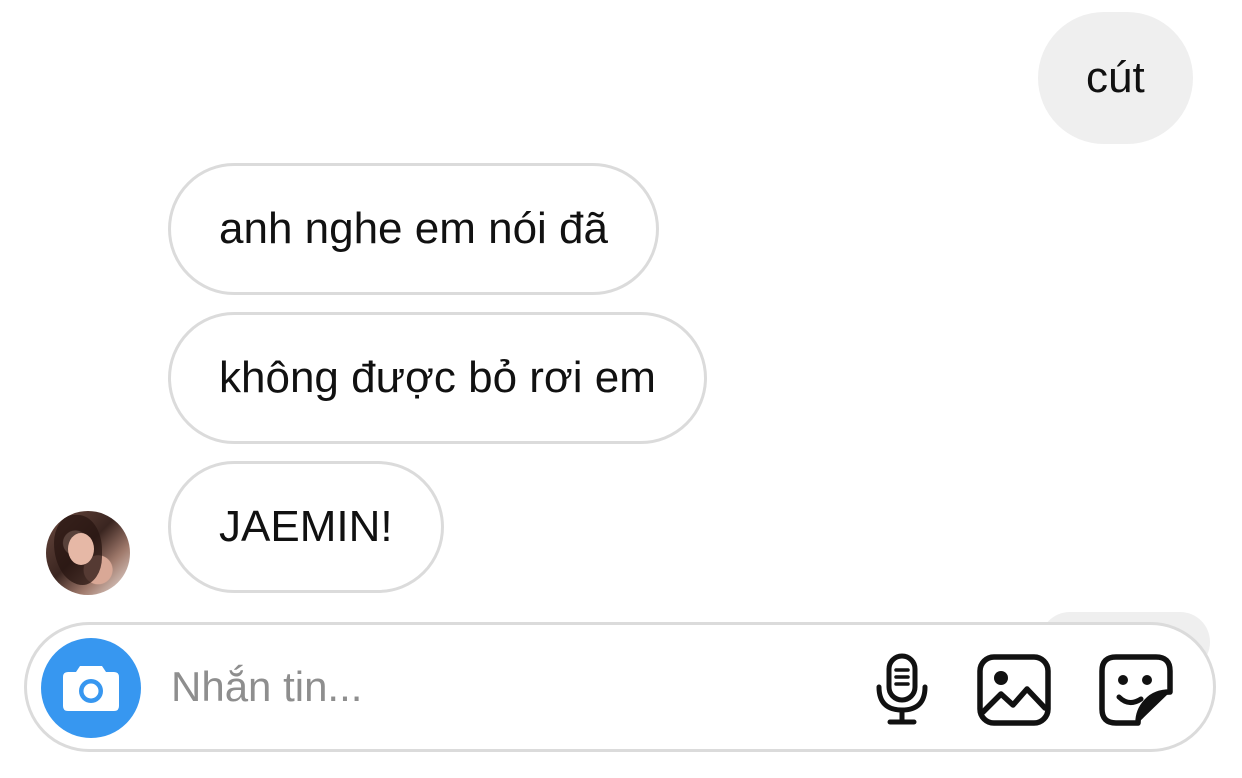 The image size is (1242, 778). Describe the element at coordinates (413, 229) in the screenshot. I see `incoming-message-bubble: anh nghe em nói đã` at that location.